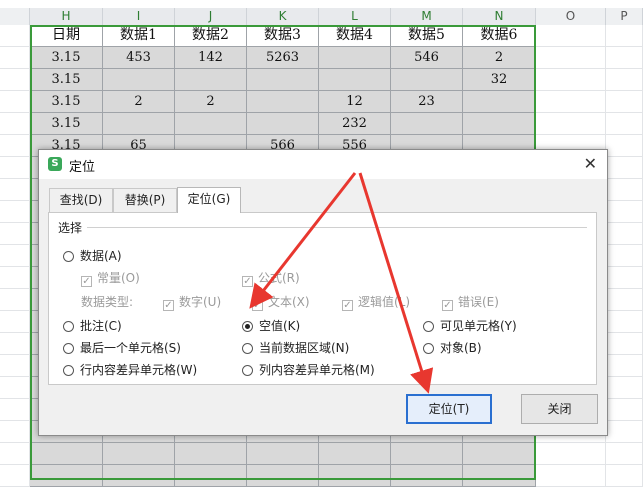 This screenshot has width=643, height=500. What do you see at coordinates (283, 16) in the screenshot?
I see `column-header-k: K` at bounding box center [283, 16].